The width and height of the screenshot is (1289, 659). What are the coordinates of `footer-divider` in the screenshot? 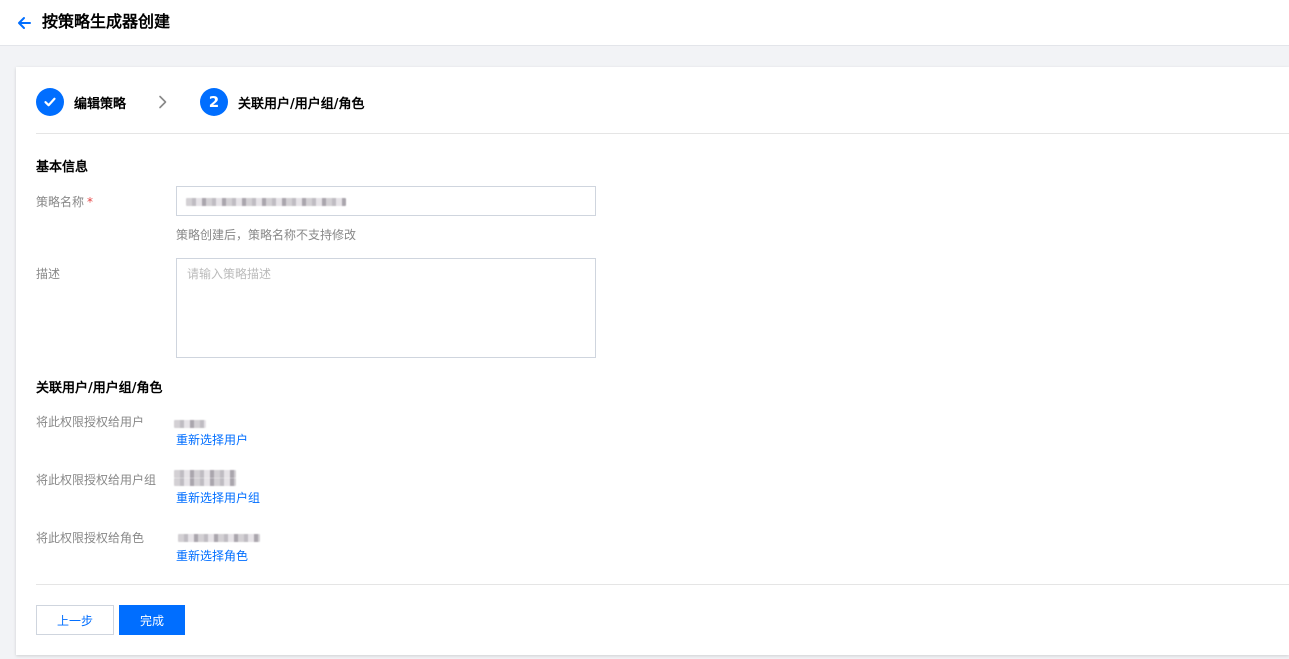 It's located at (662, 584).